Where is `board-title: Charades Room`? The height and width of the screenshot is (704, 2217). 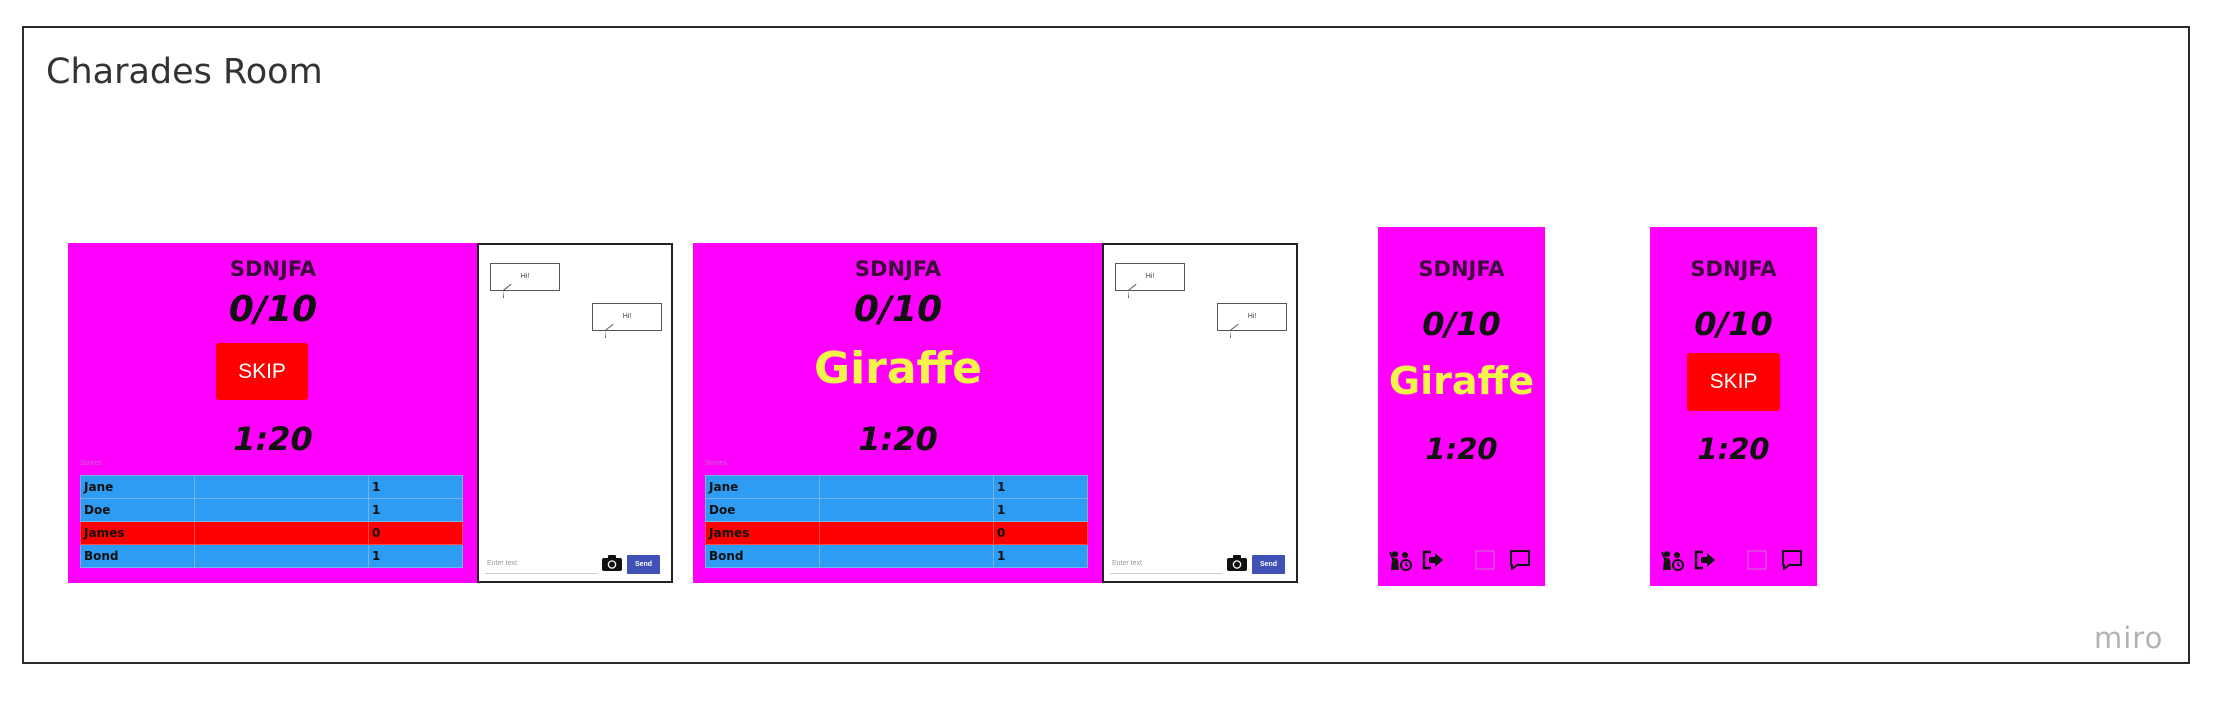 board-title: Charades Room is located at coordinates (184, 72).